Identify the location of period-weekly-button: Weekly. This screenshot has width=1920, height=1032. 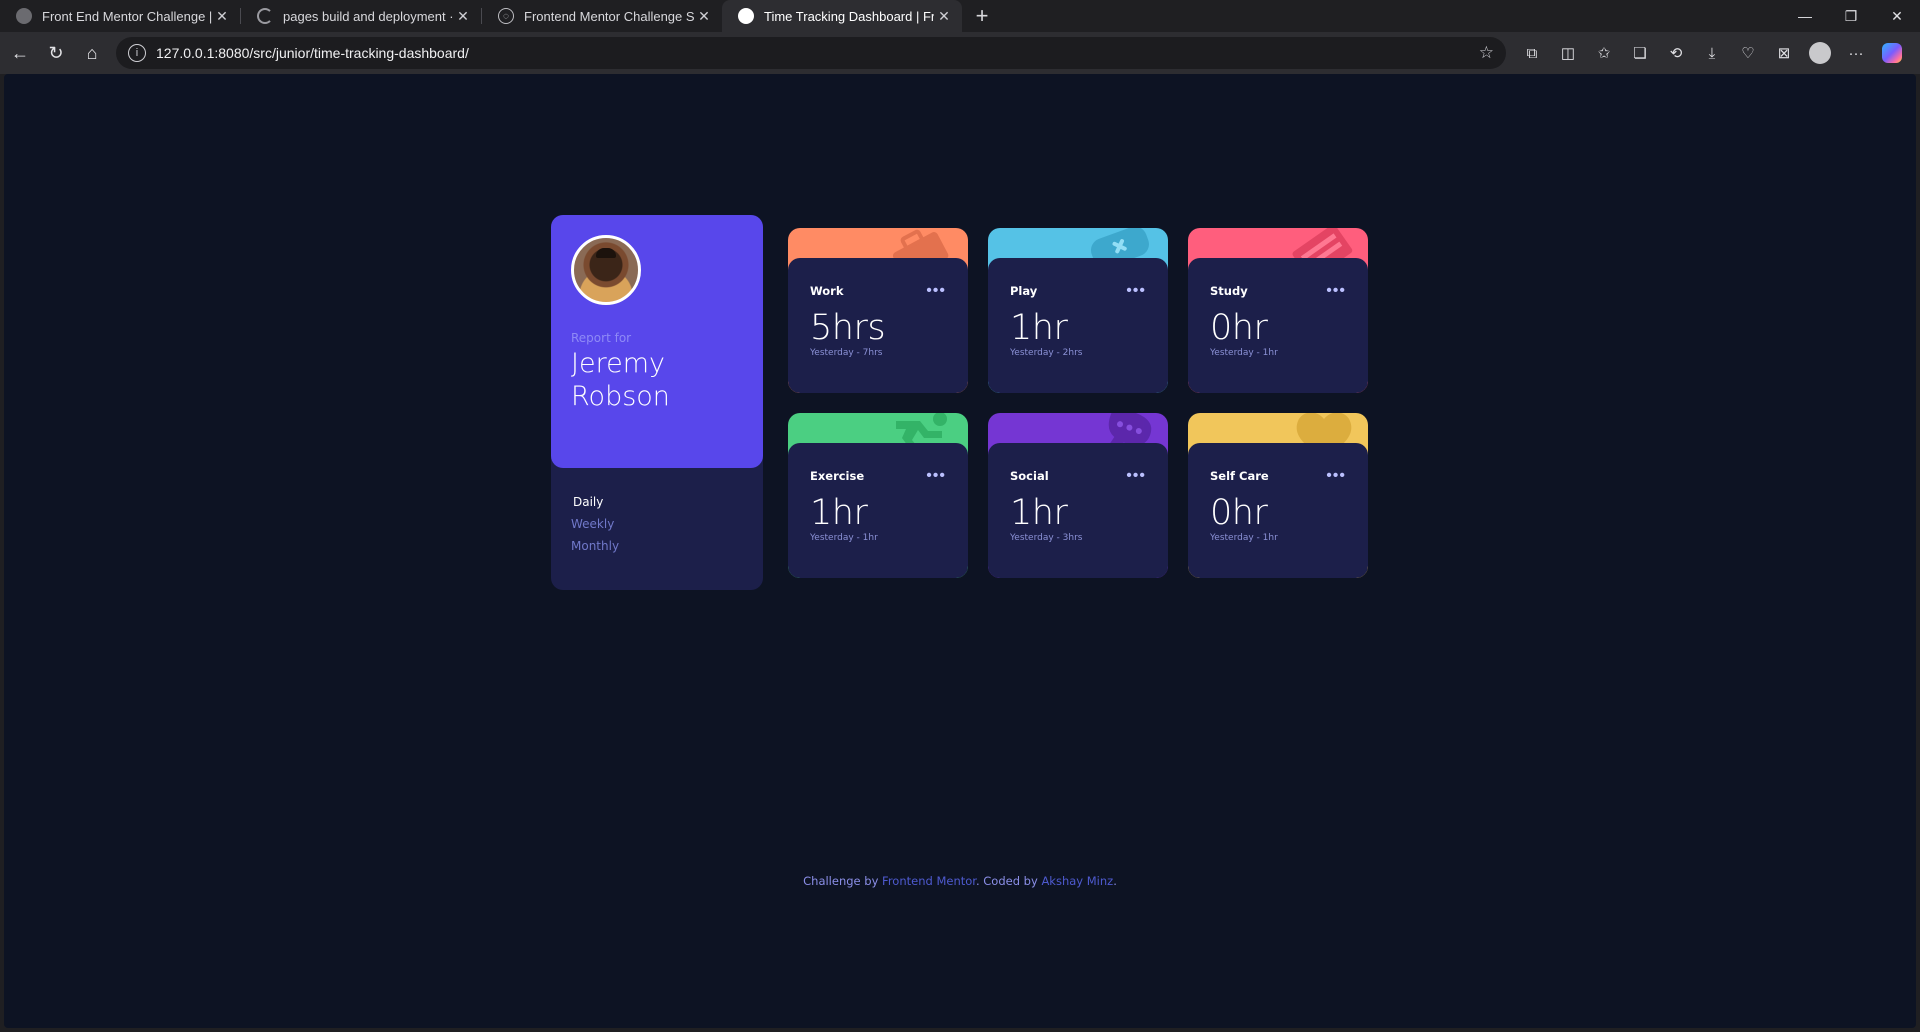
(657, 524).